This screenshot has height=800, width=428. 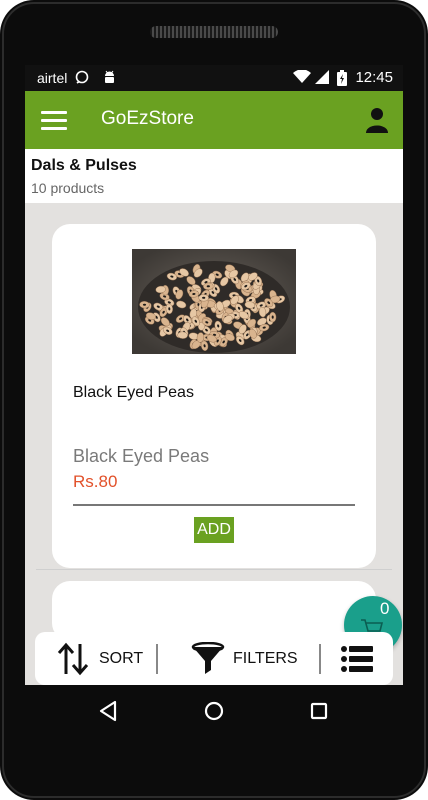 I want to click on product-count: 10 products, so click(x=68, y=188).